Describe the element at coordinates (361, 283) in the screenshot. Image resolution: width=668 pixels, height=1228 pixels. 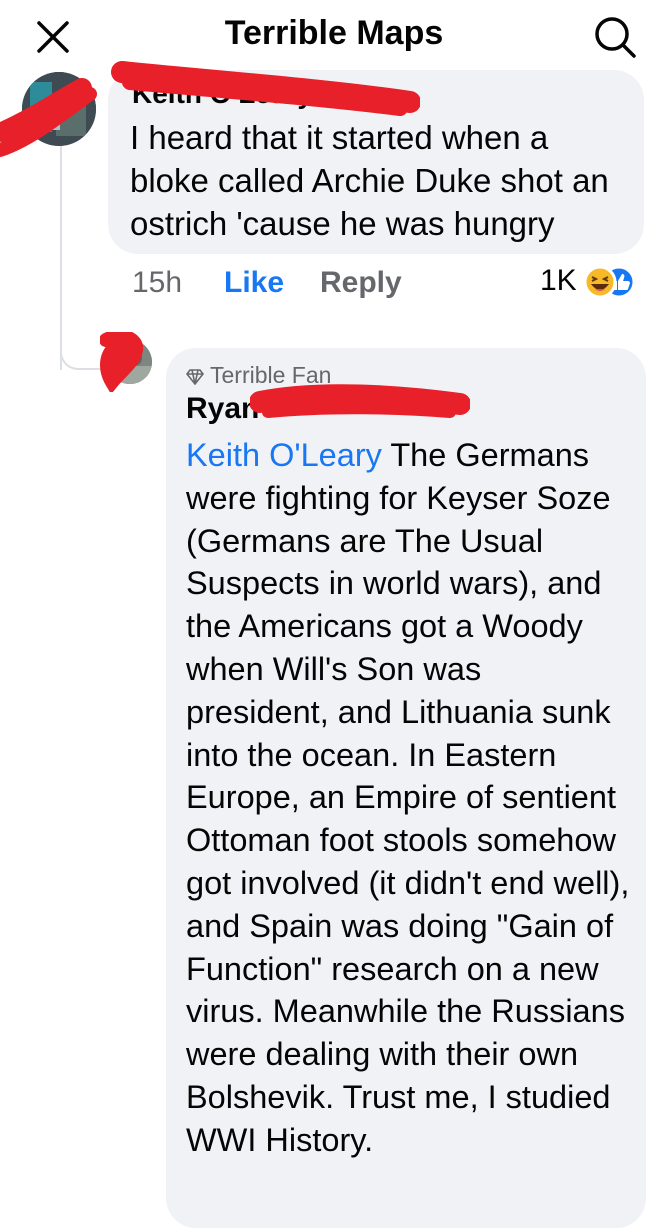
I see `reply-button: Reply` at that location.